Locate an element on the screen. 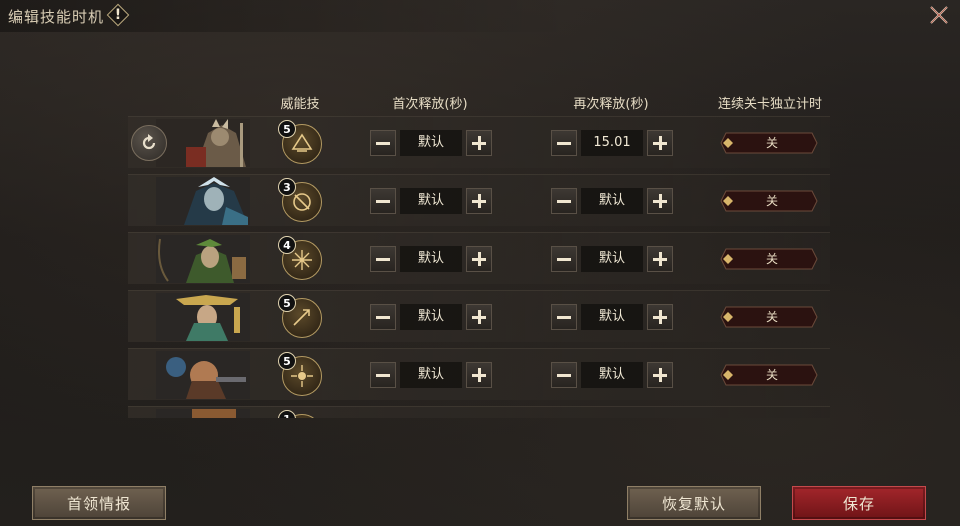 The width and height of the screenshot is (960, 526). column-header-first-release: 首次释放(秒) is located at coordinates (430, 104).